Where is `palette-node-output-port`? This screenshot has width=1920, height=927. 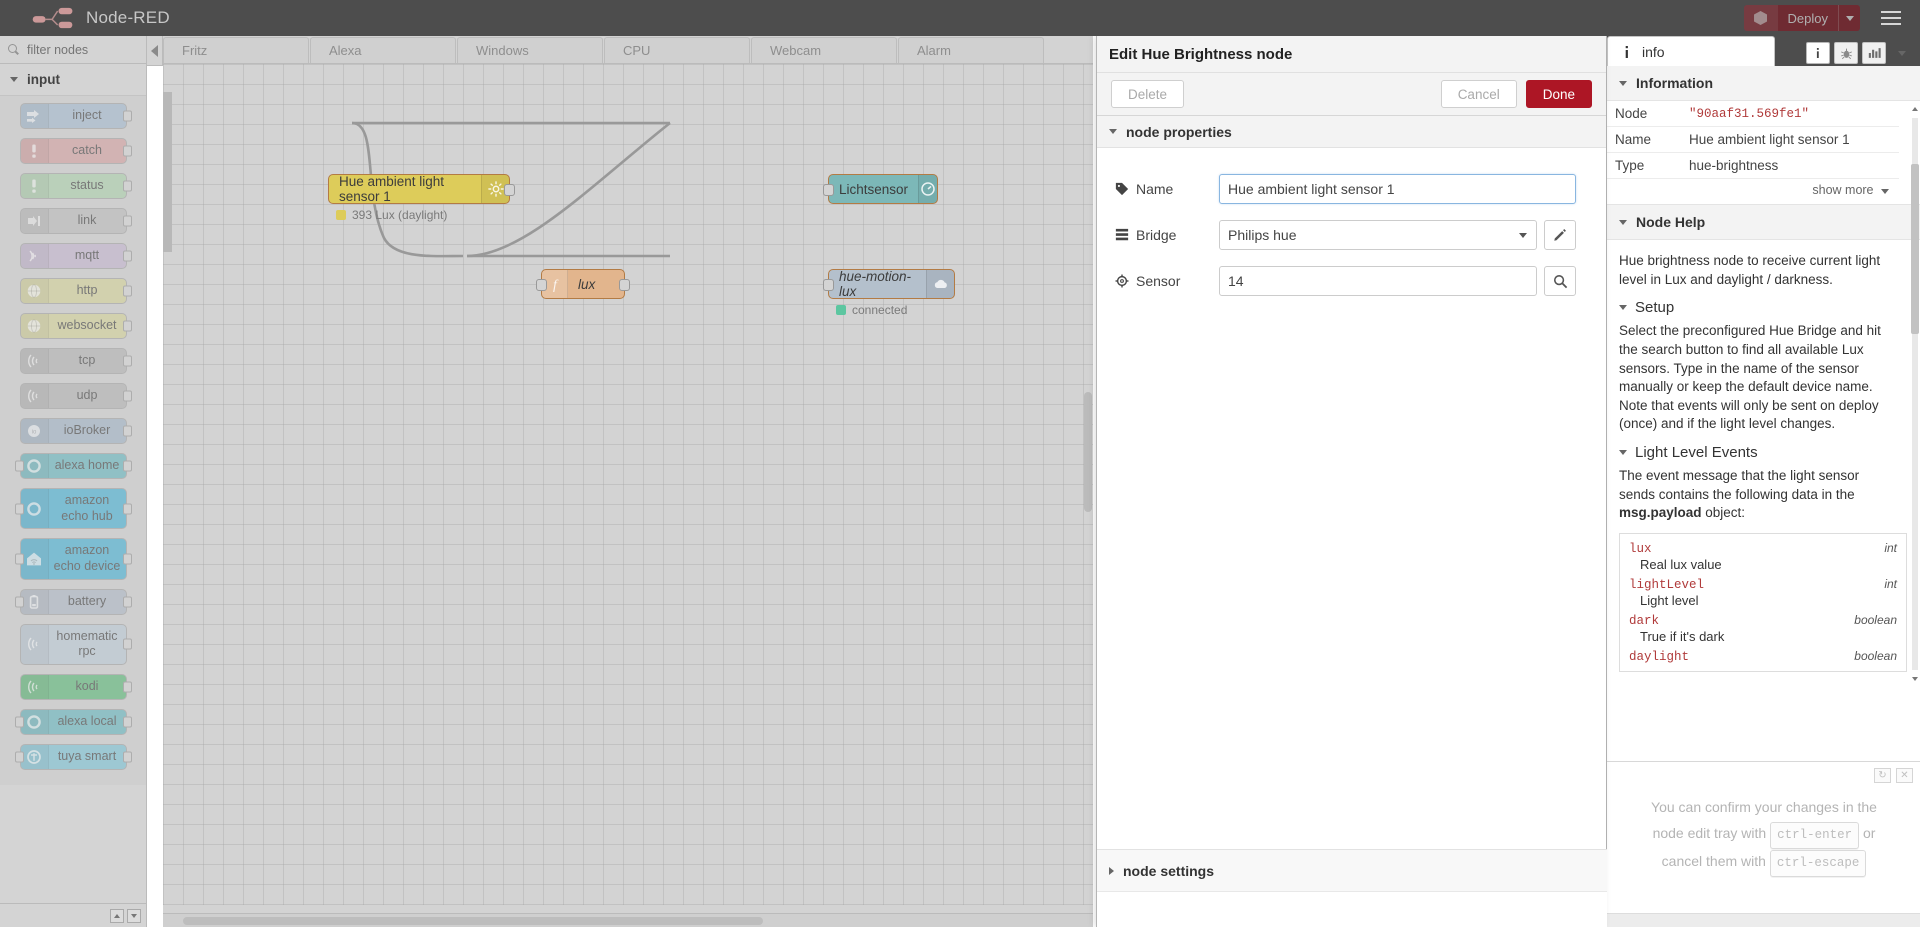 palette-node-output-port is located at coordinates (127, 221).